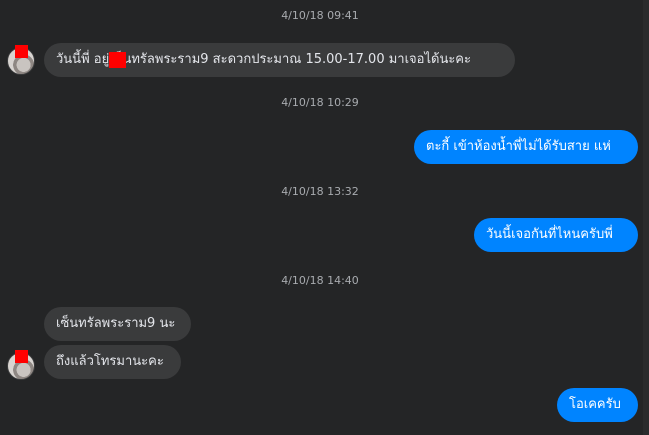 The height and width of the screenshot is (435, 649). I want to click on timestamp: 4/10/18 13:32, so click(320, 191).